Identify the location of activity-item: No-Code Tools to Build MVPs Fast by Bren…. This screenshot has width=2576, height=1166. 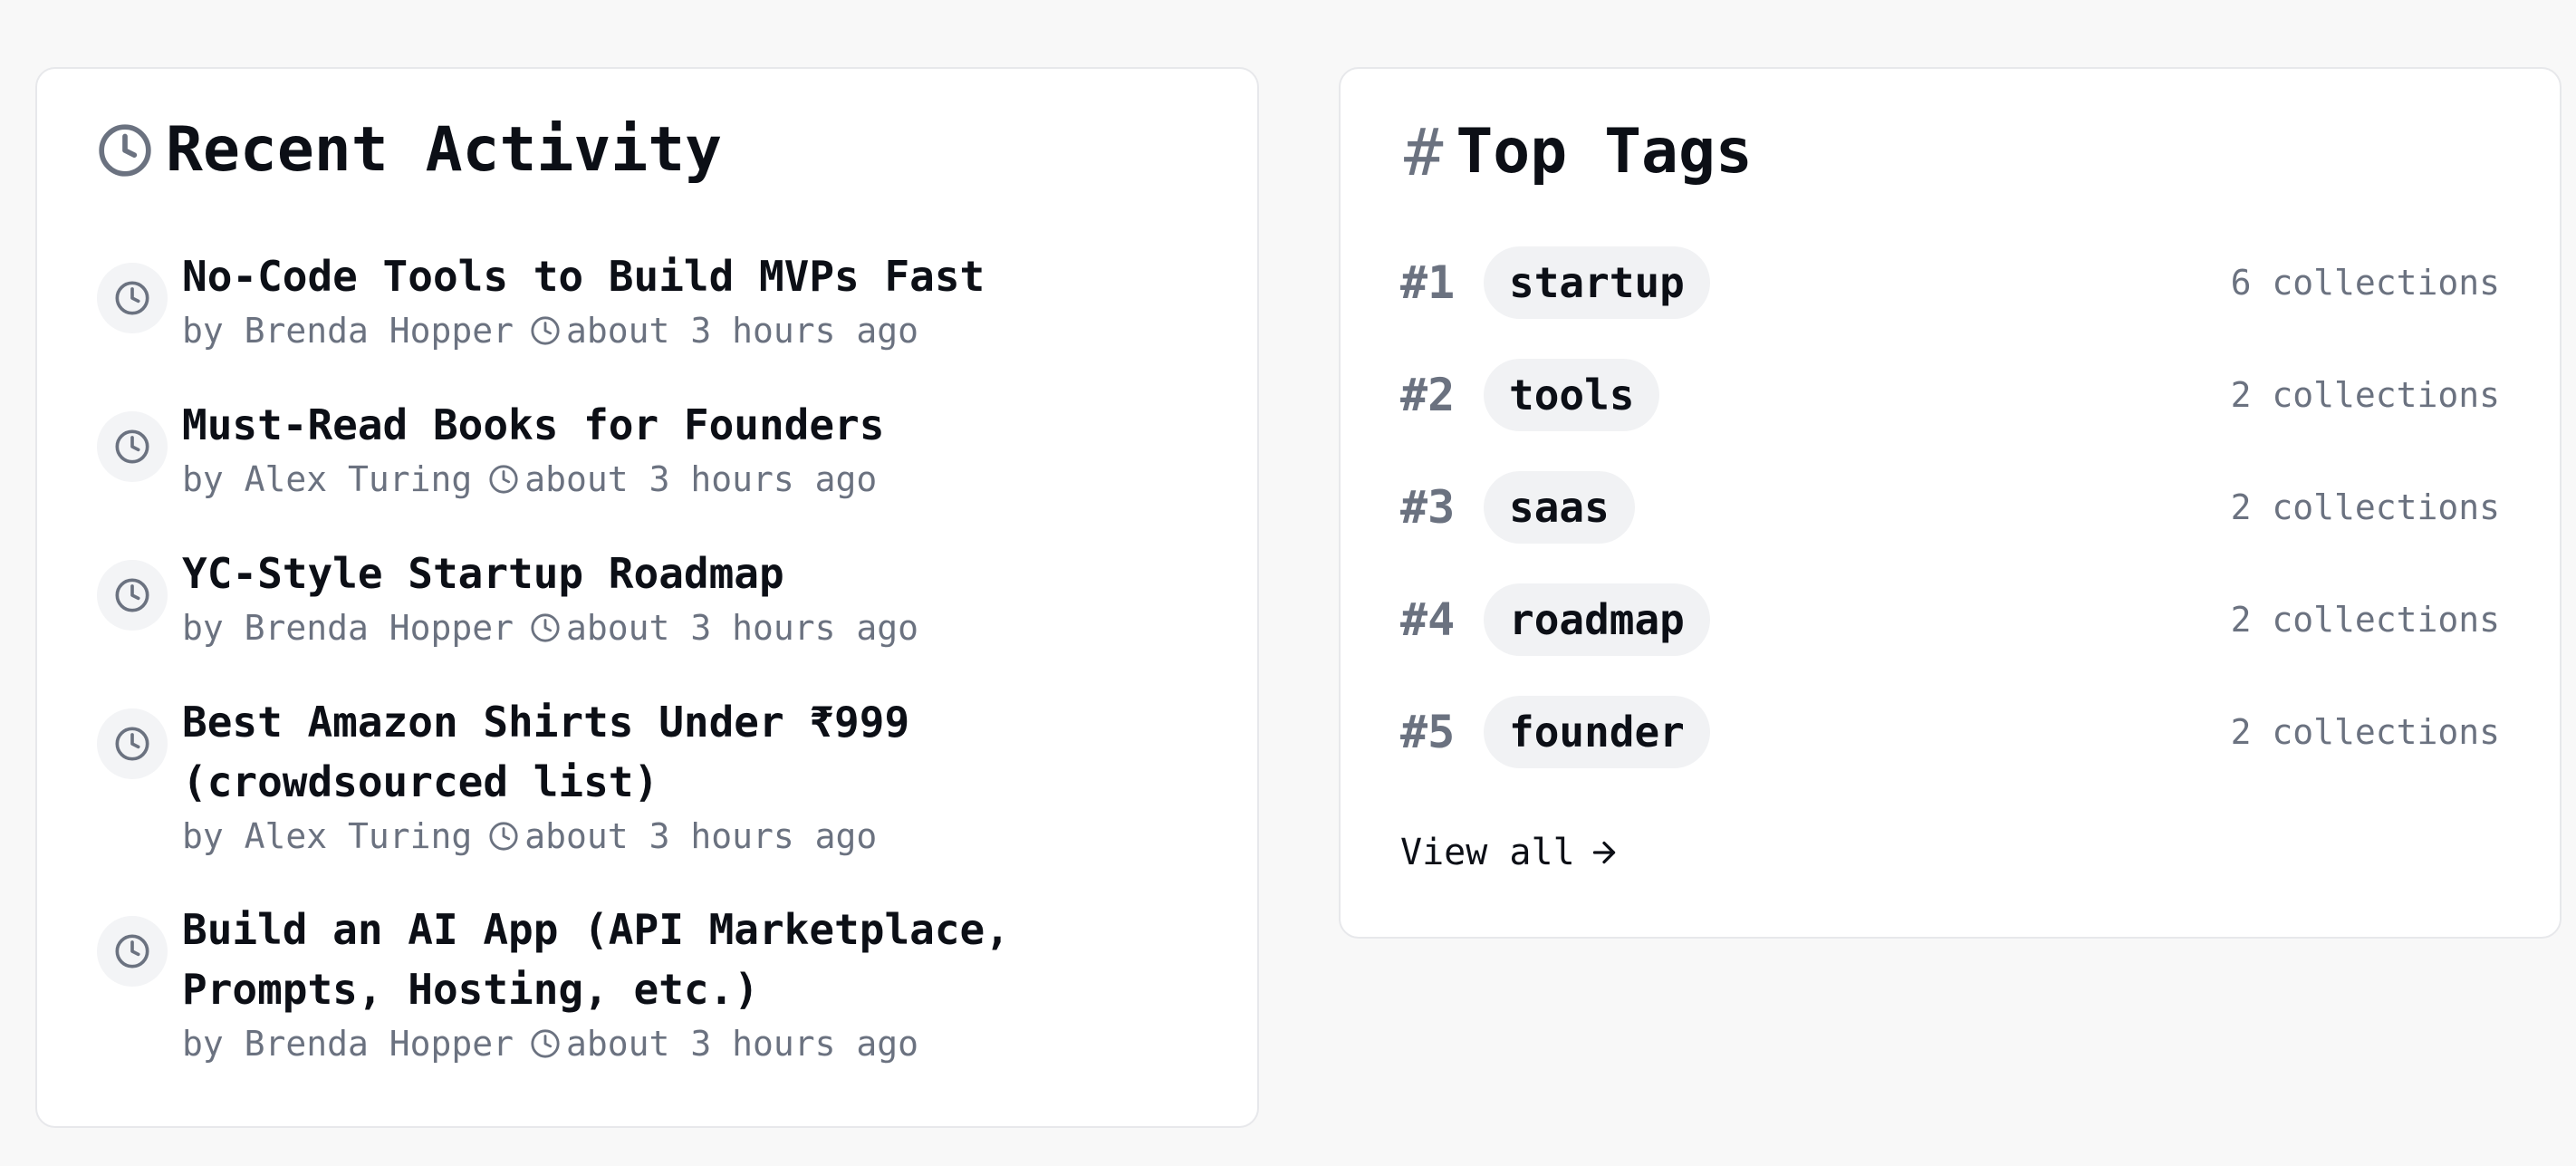
(659, 320).